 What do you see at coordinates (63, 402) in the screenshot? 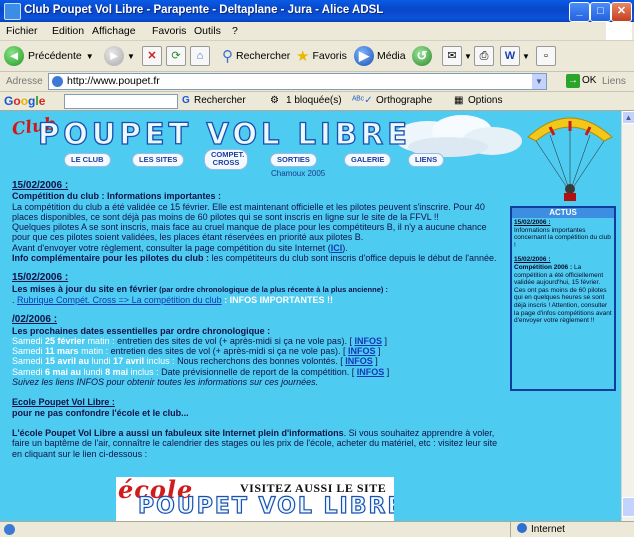
I see `ecole-heading: Ecole Poupet Vol Libre :` at bounding box center [63, 402].